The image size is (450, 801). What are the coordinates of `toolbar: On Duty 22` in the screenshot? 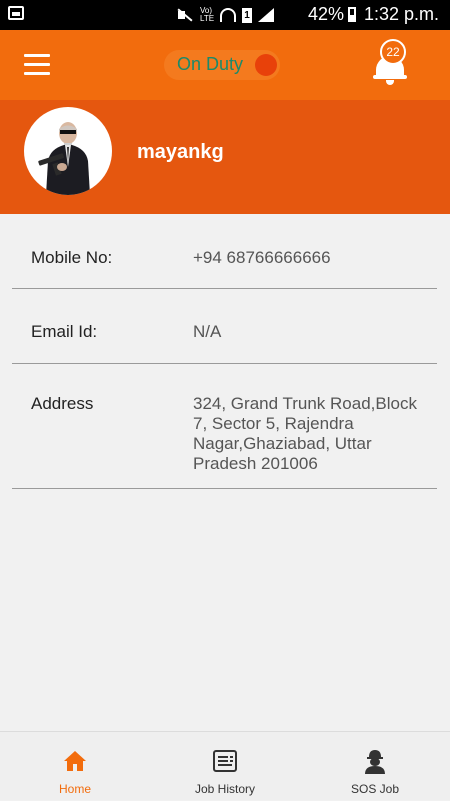 It's located at (225, 65).